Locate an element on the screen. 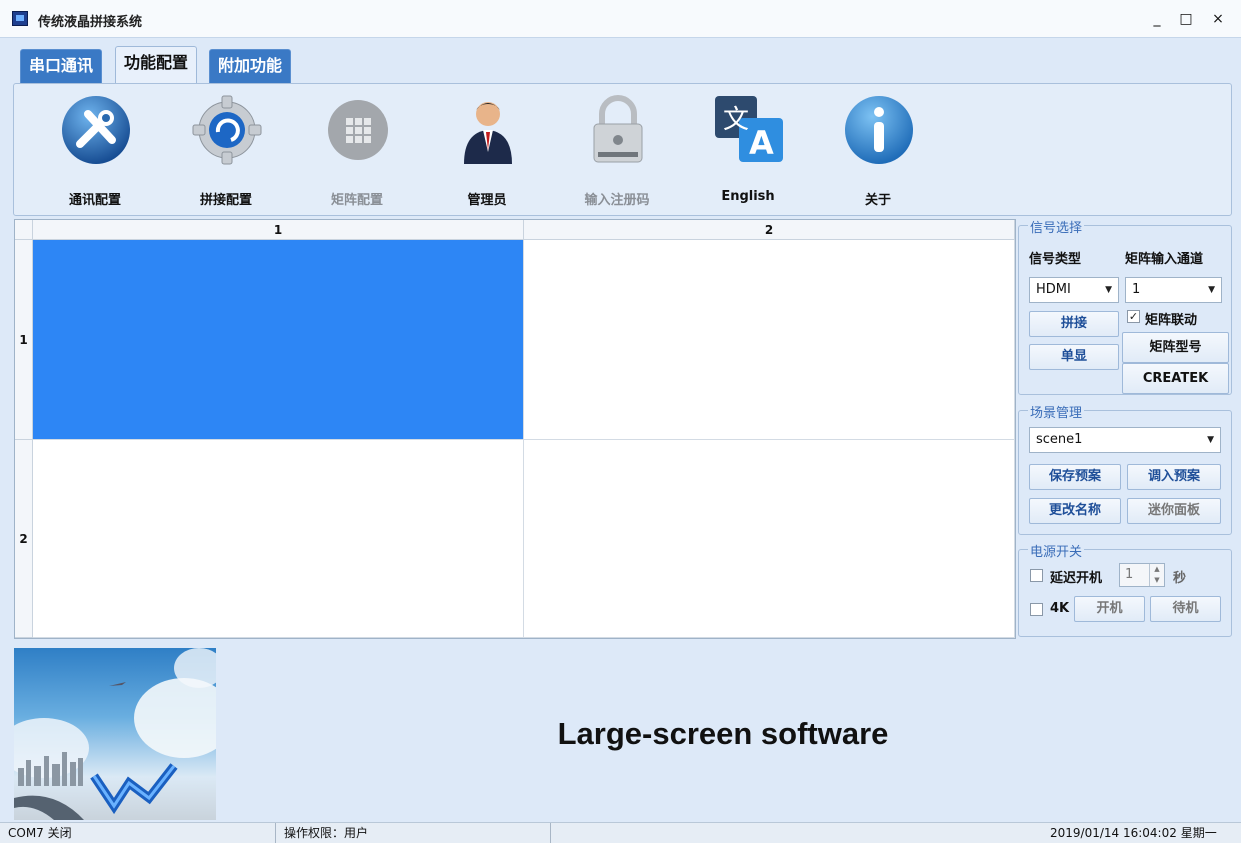 This screenshot has height=843, width=1241. scene-select-value: scene1 is located at coordinates (1059, 439).